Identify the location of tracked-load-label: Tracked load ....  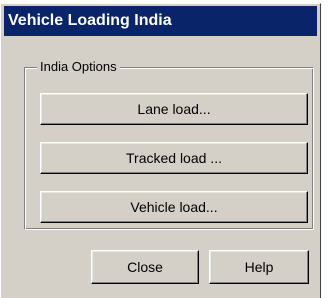
(174, 158).